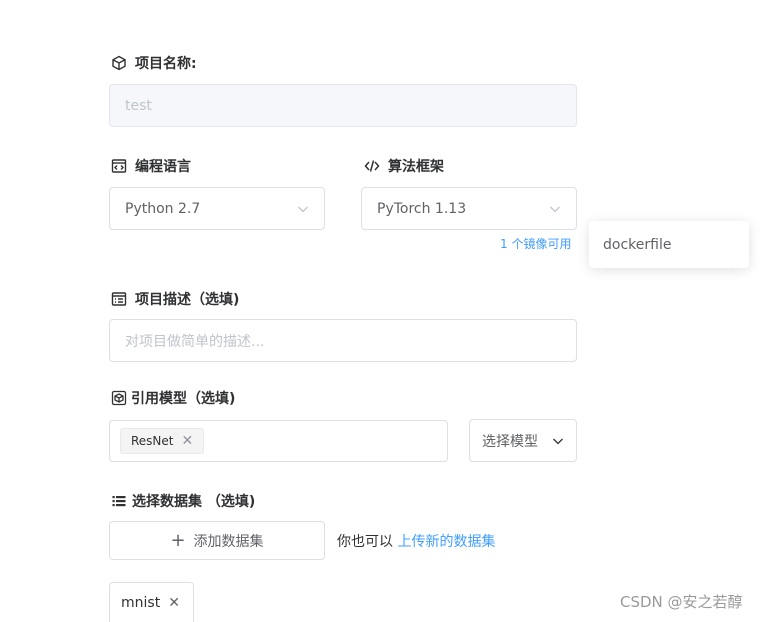 This screenshot has width=772, height=622. I want to click on dataset-tag-label: mnist, so click(141, 602).